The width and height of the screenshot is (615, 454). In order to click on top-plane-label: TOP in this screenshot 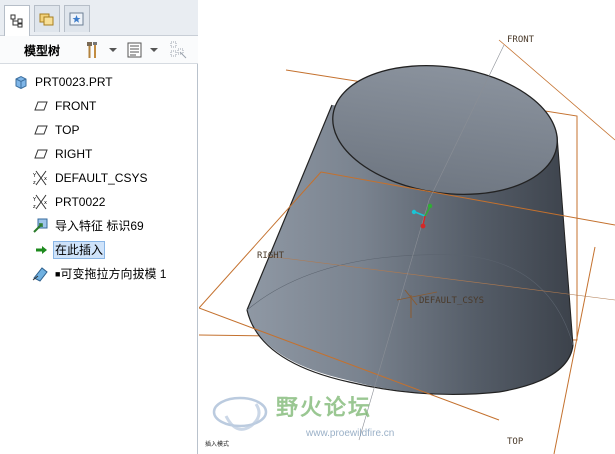, I will do `click(515, 442)`.